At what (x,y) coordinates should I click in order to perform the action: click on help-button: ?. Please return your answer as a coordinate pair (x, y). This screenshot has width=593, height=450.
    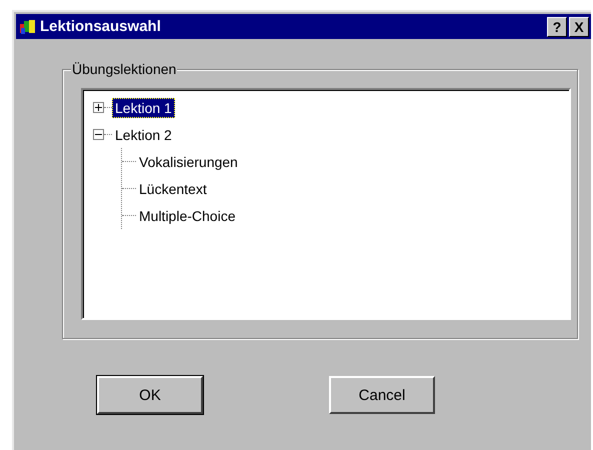
    Looking at the image, I should click on (557, 26).